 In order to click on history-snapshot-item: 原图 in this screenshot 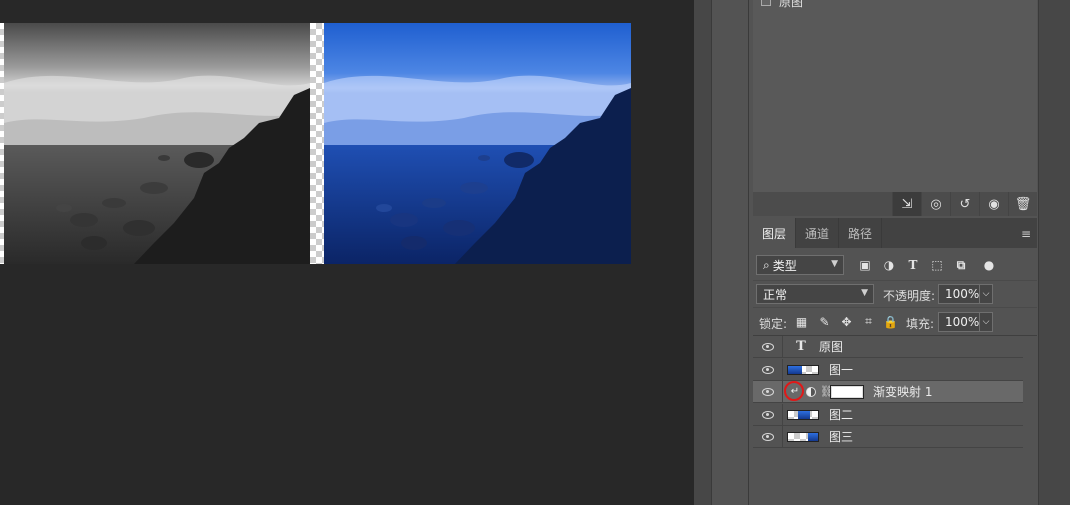, I will do `click(782, 4)`.